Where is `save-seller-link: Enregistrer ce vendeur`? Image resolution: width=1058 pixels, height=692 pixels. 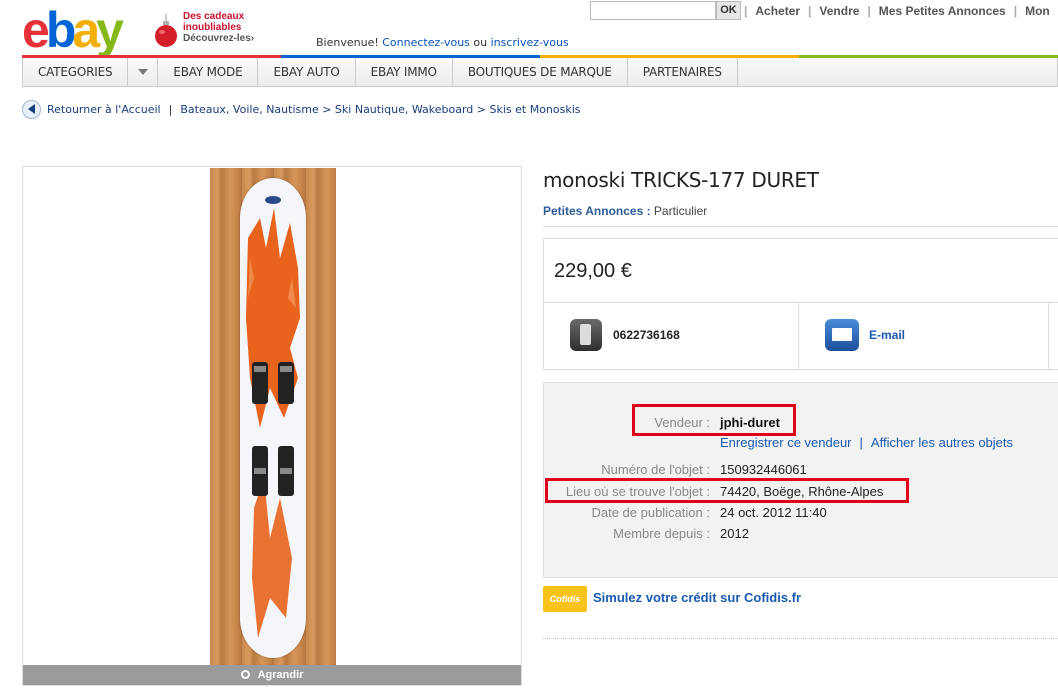 save-seller-link: Enregistrer ce vendeur is located at coordinates (786, 442).